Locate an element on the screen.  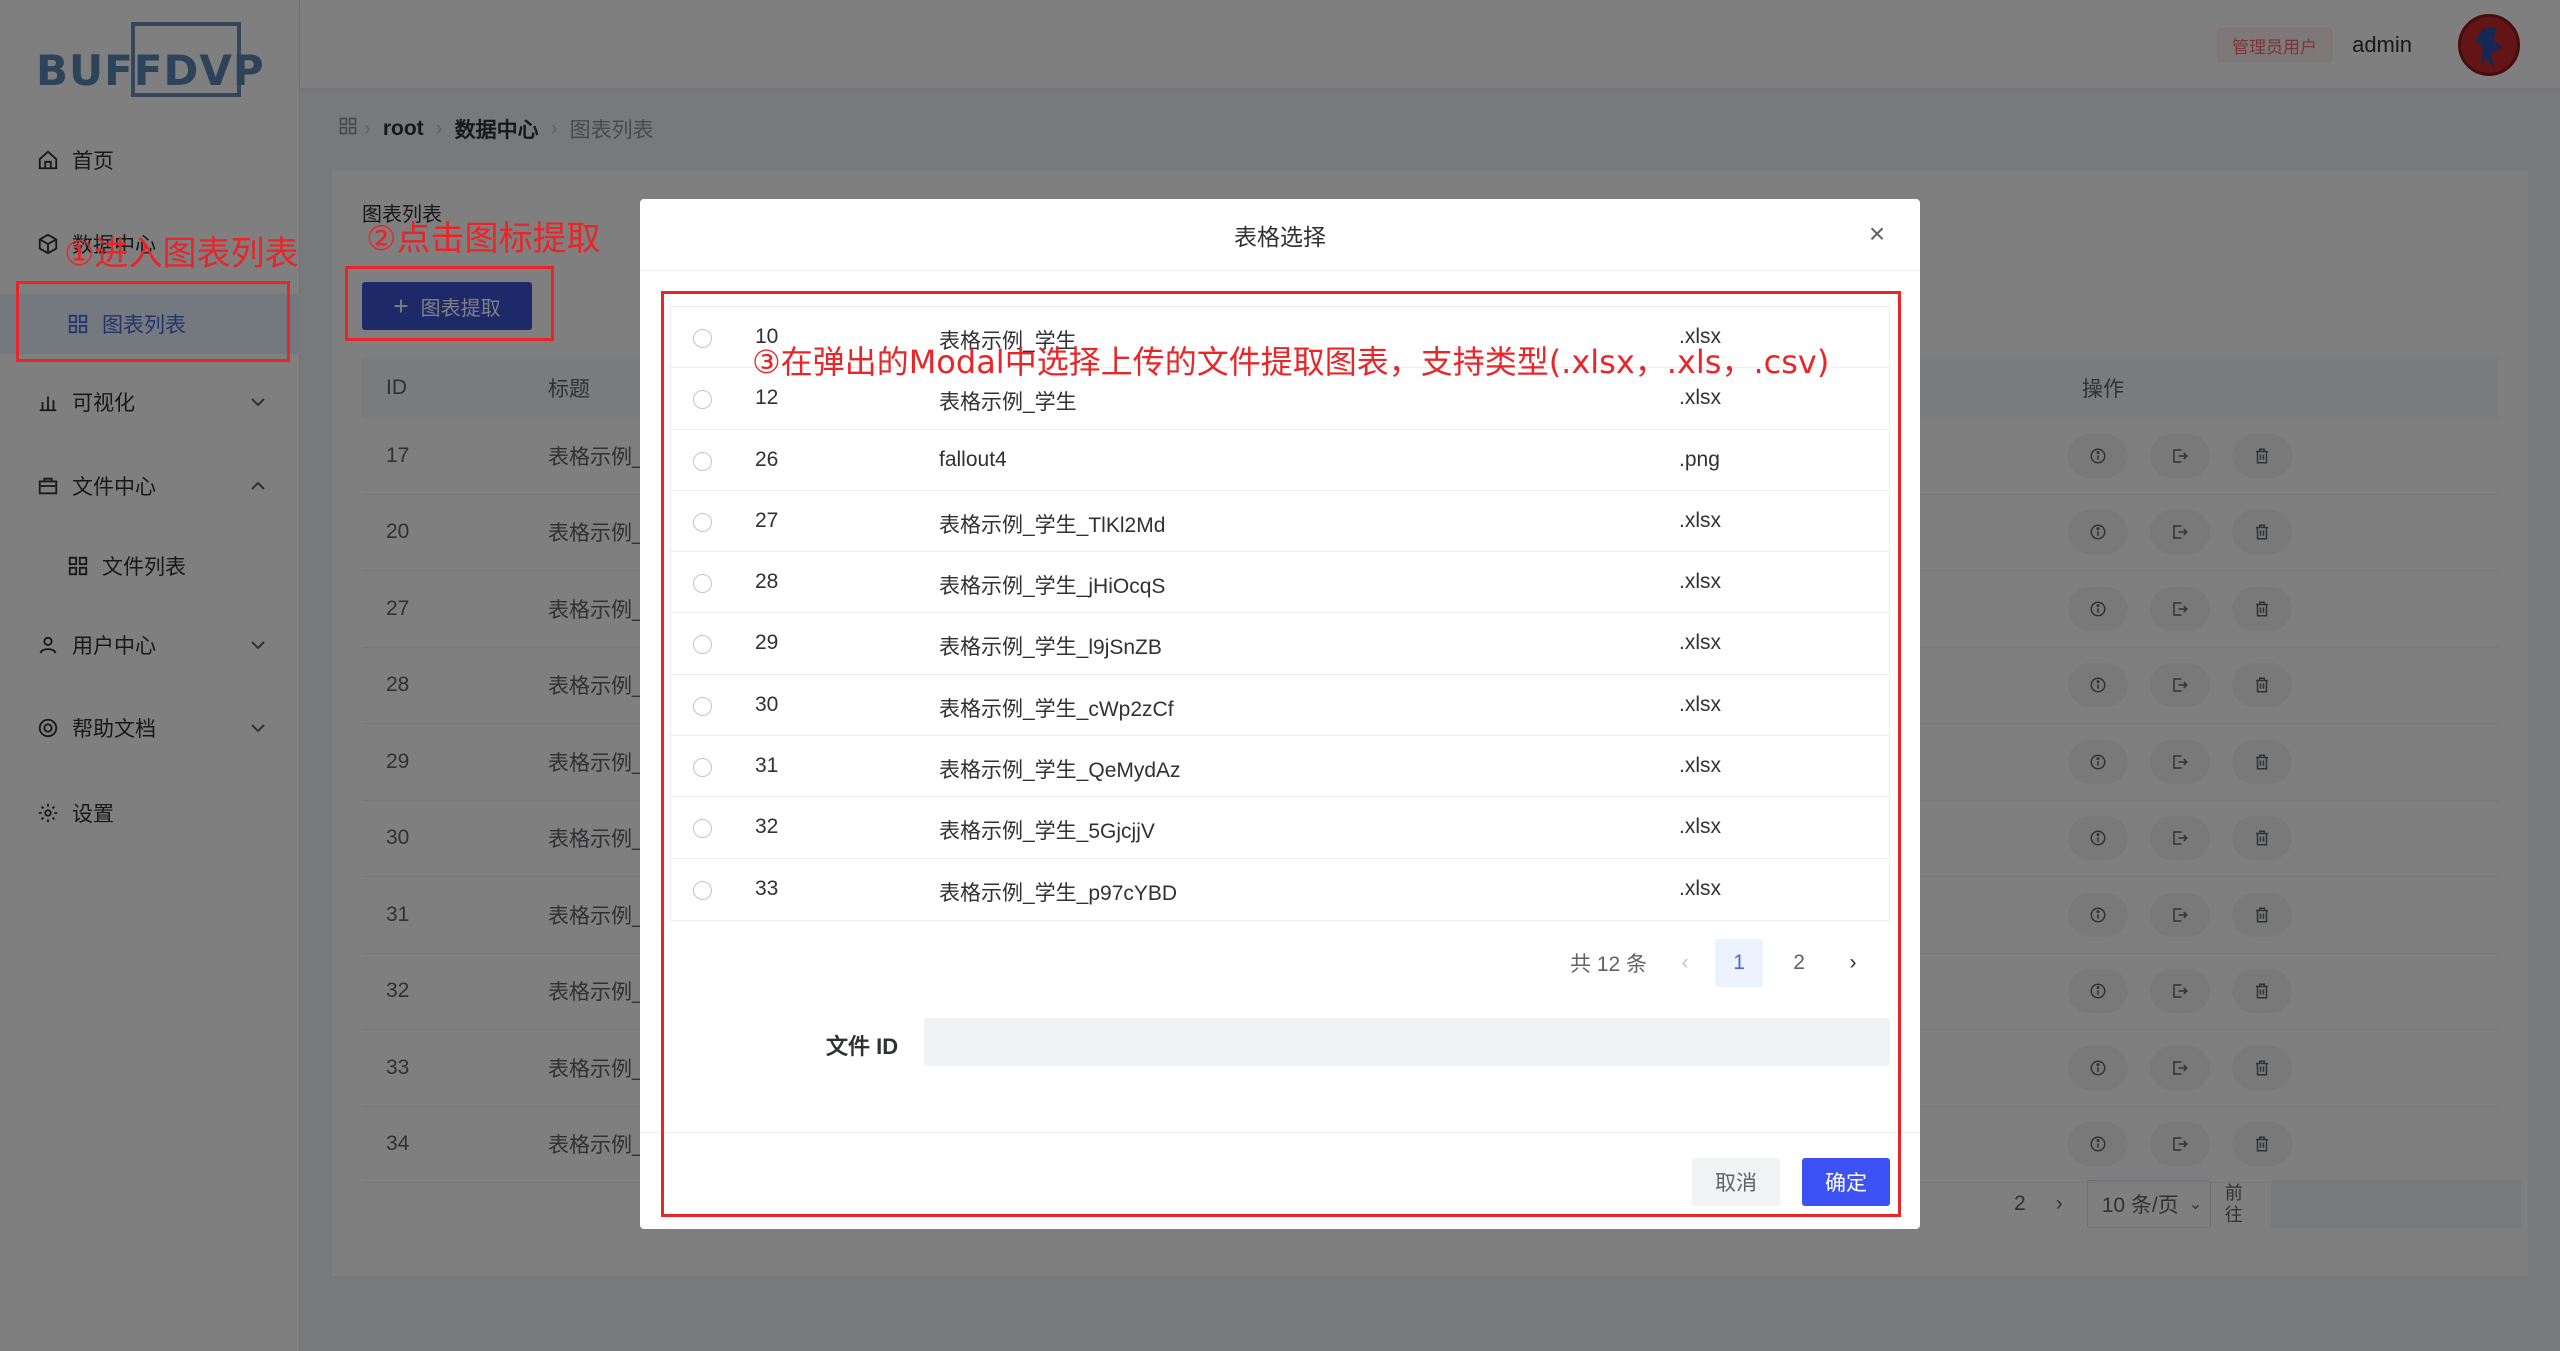
annotation-step1: ①进入图表列表 is located at coordinates (181, 254).